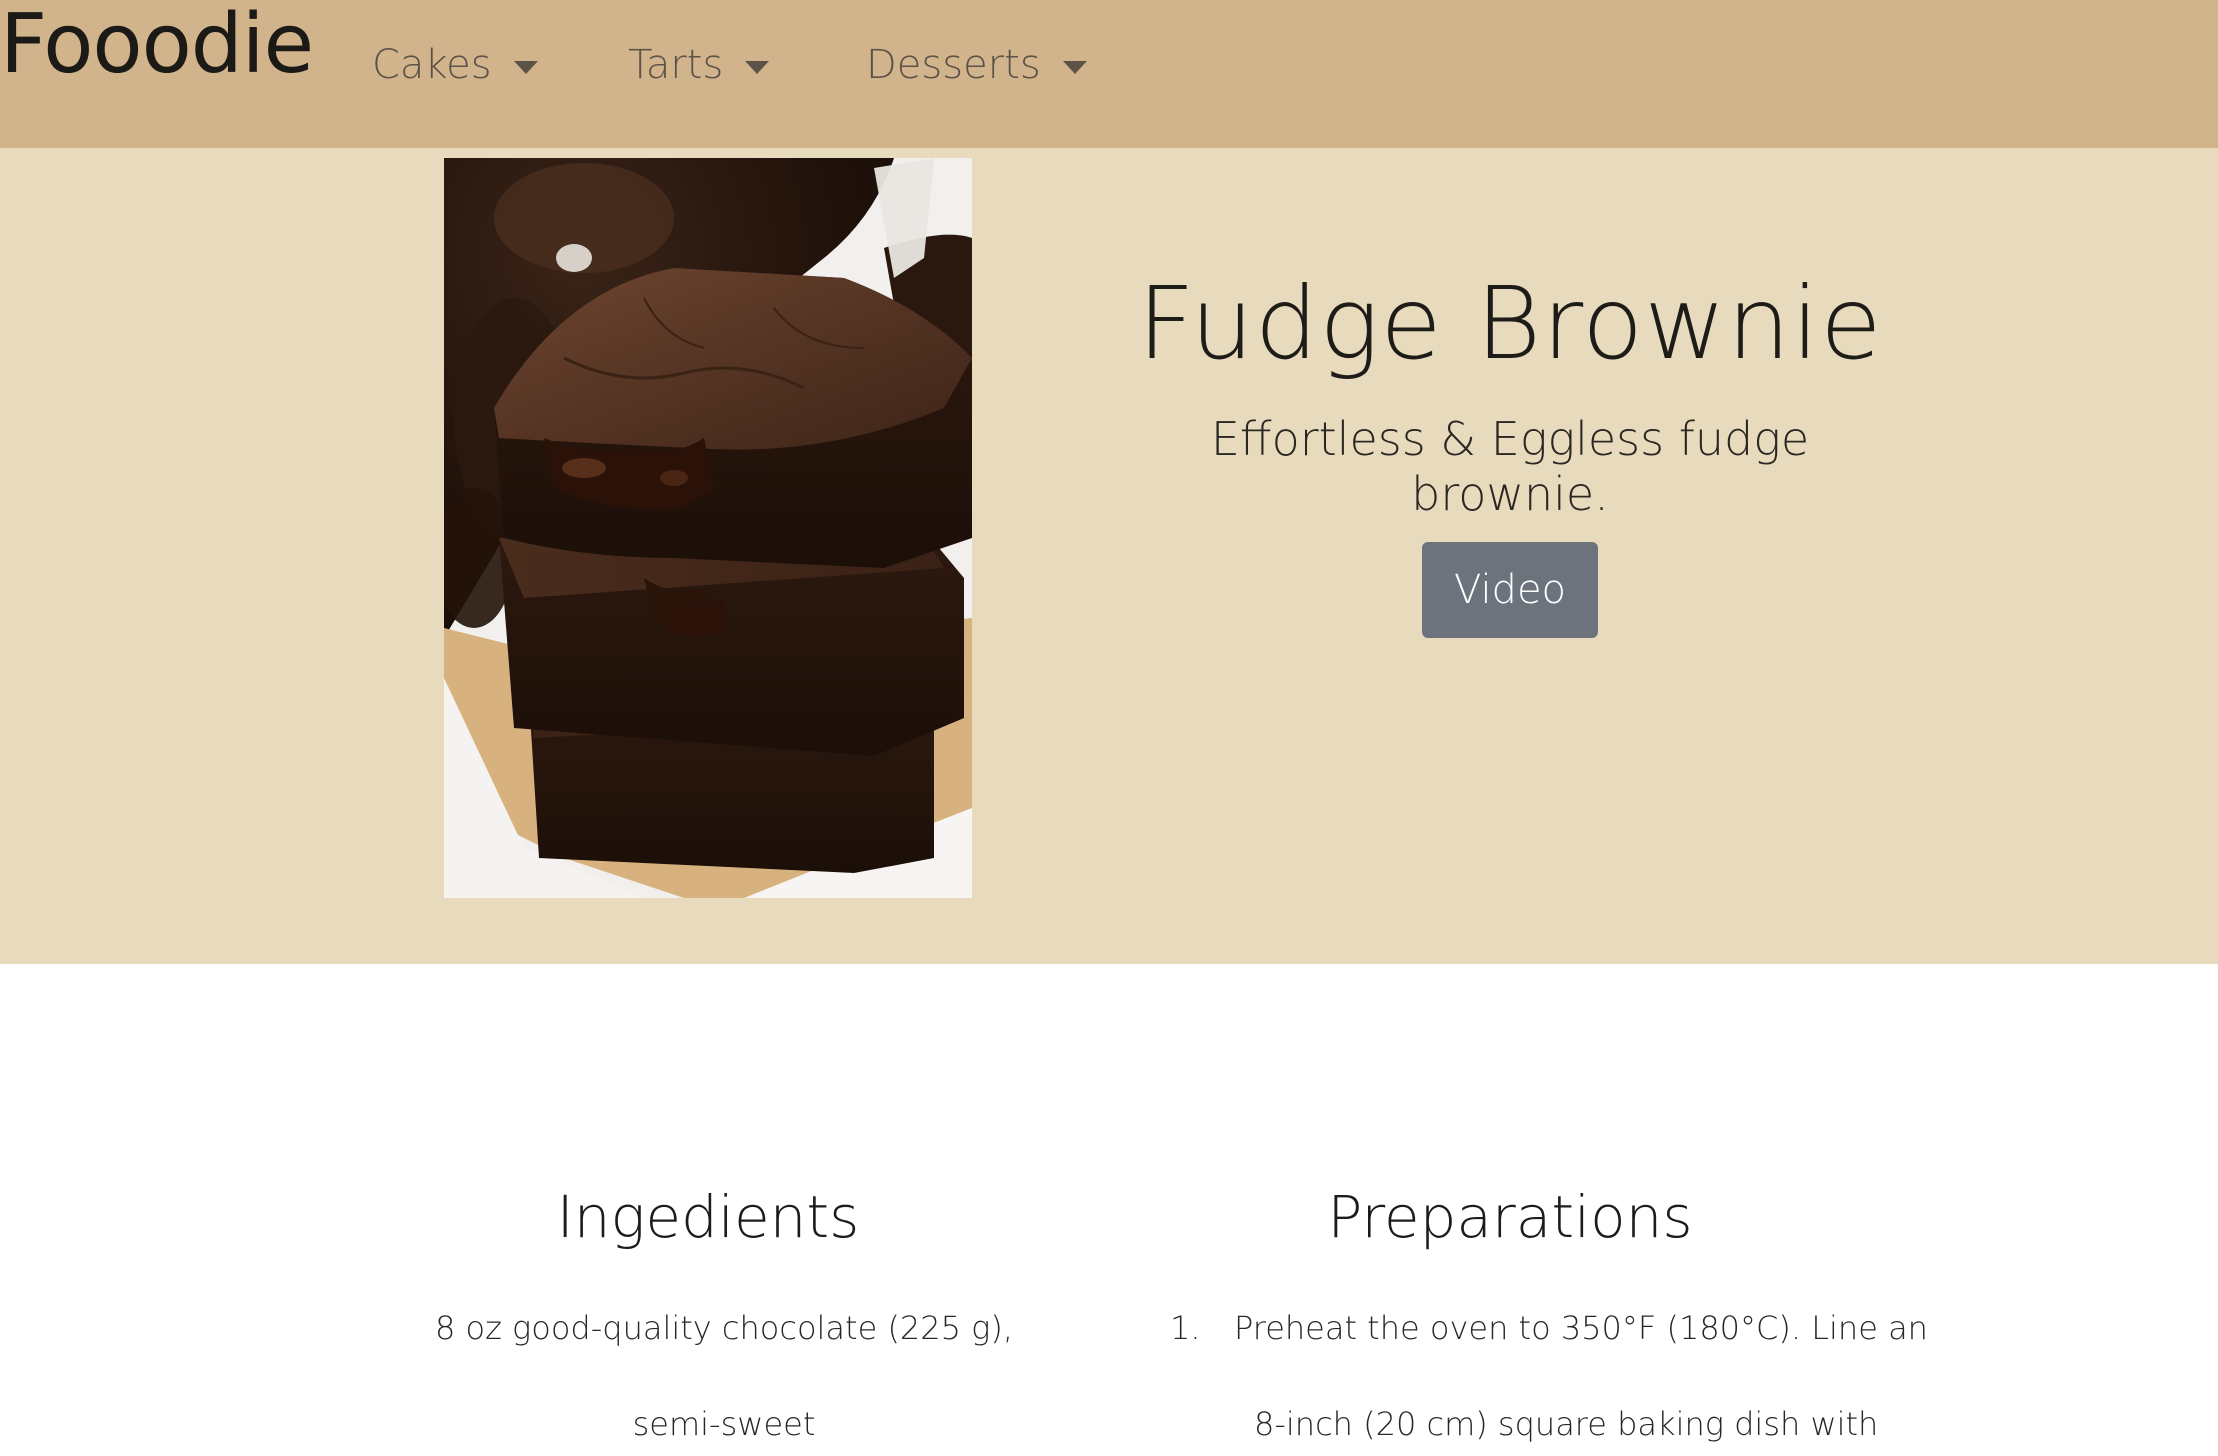  I want to click on ingredient-item: semi-sweet, so click(724, 1424).